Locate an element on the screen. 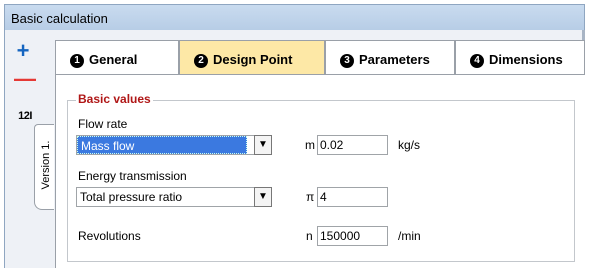 This screenshot has height=268, width=591. pressure-ratio-input: 4 is located at coordinates (352, 197).